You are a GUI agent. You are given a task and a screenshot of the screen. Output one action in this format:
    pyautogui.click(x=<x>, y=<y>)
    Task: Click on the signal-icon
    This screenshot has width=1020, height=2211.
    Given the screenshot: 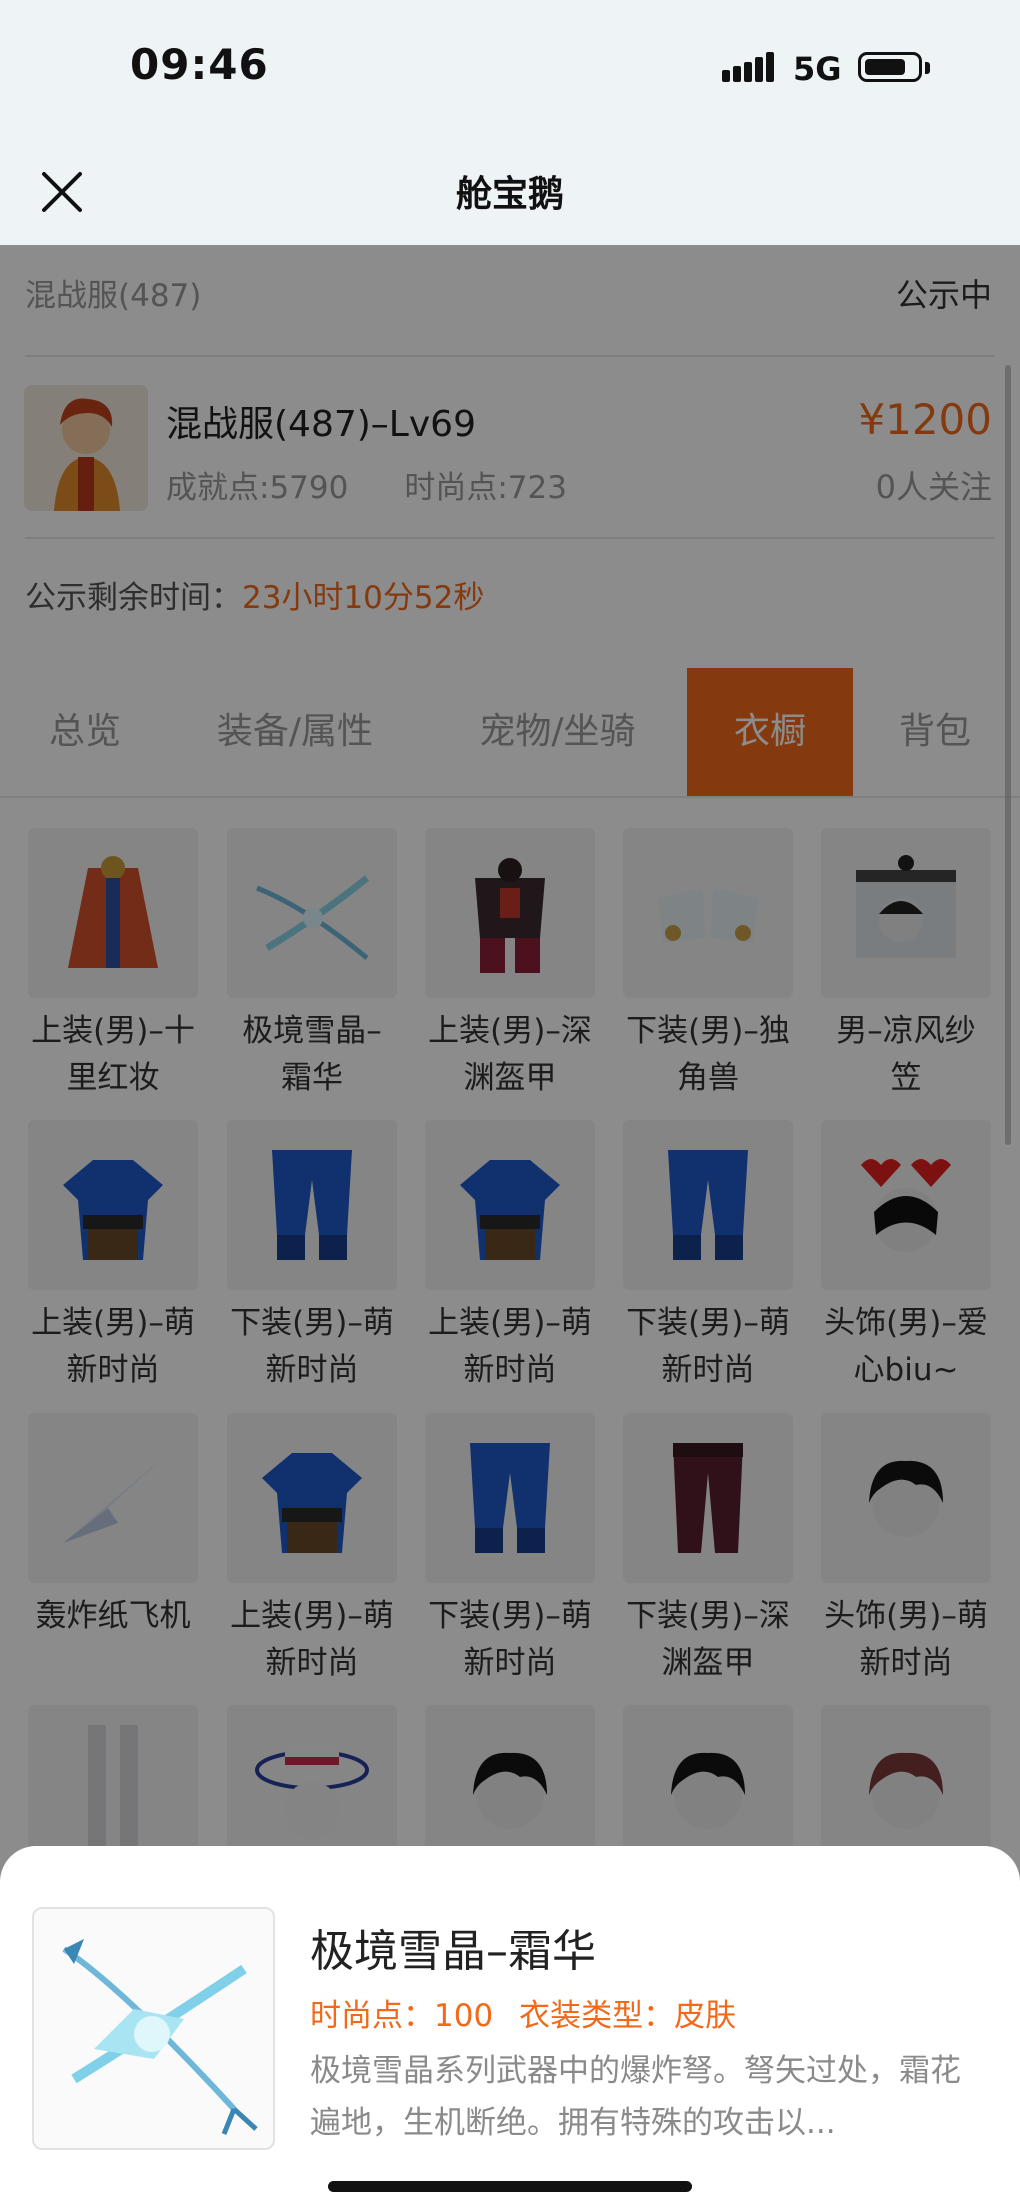 What is the action you would take?
    pyautogui.click(x=749, y=67)
    